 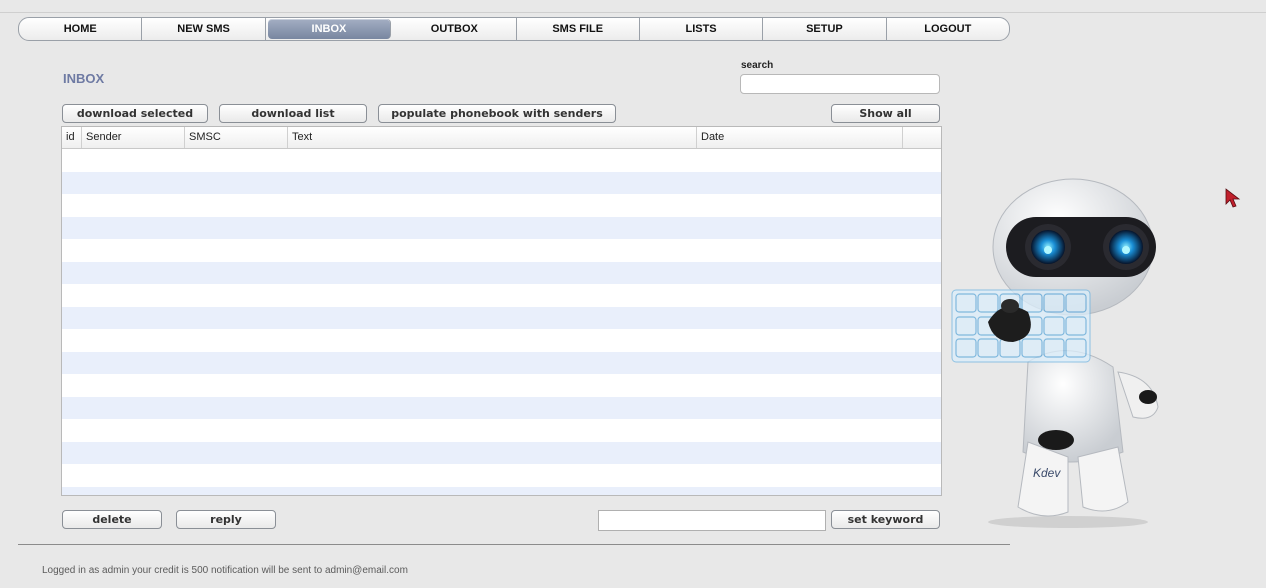 What do you see at coordinates (800, 137) in the screenshot?
I see `column-header-date: Date` at bounding box center [800, 137].